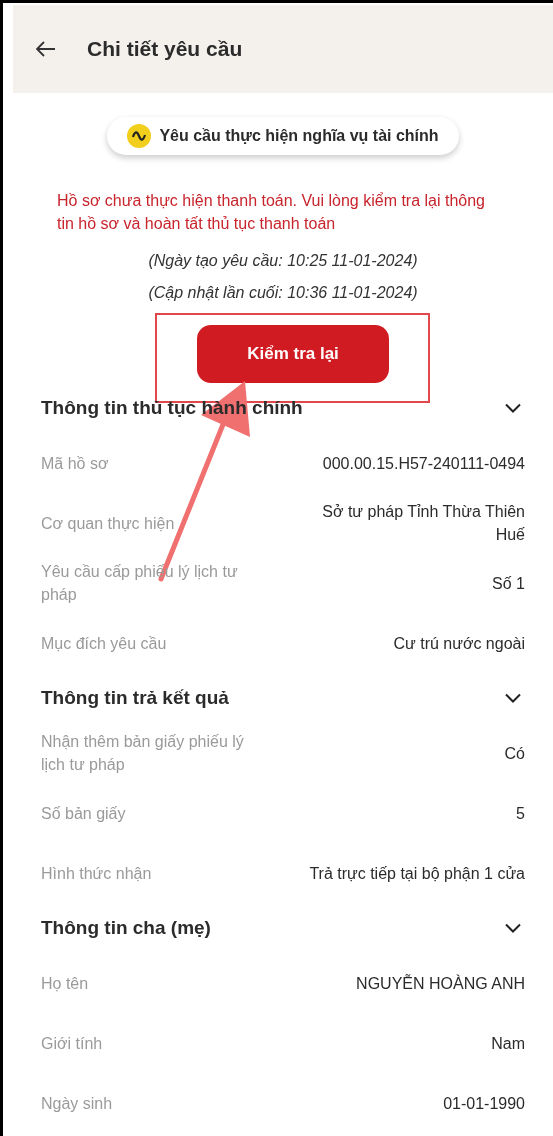 This screenshot has height=1136, width=553. Describe the element at coordinates (283, 261) in the screenshot. I see `timestamp: (Ngày tạo yêu cầu: 10:25 11-01-2024)` at that location.